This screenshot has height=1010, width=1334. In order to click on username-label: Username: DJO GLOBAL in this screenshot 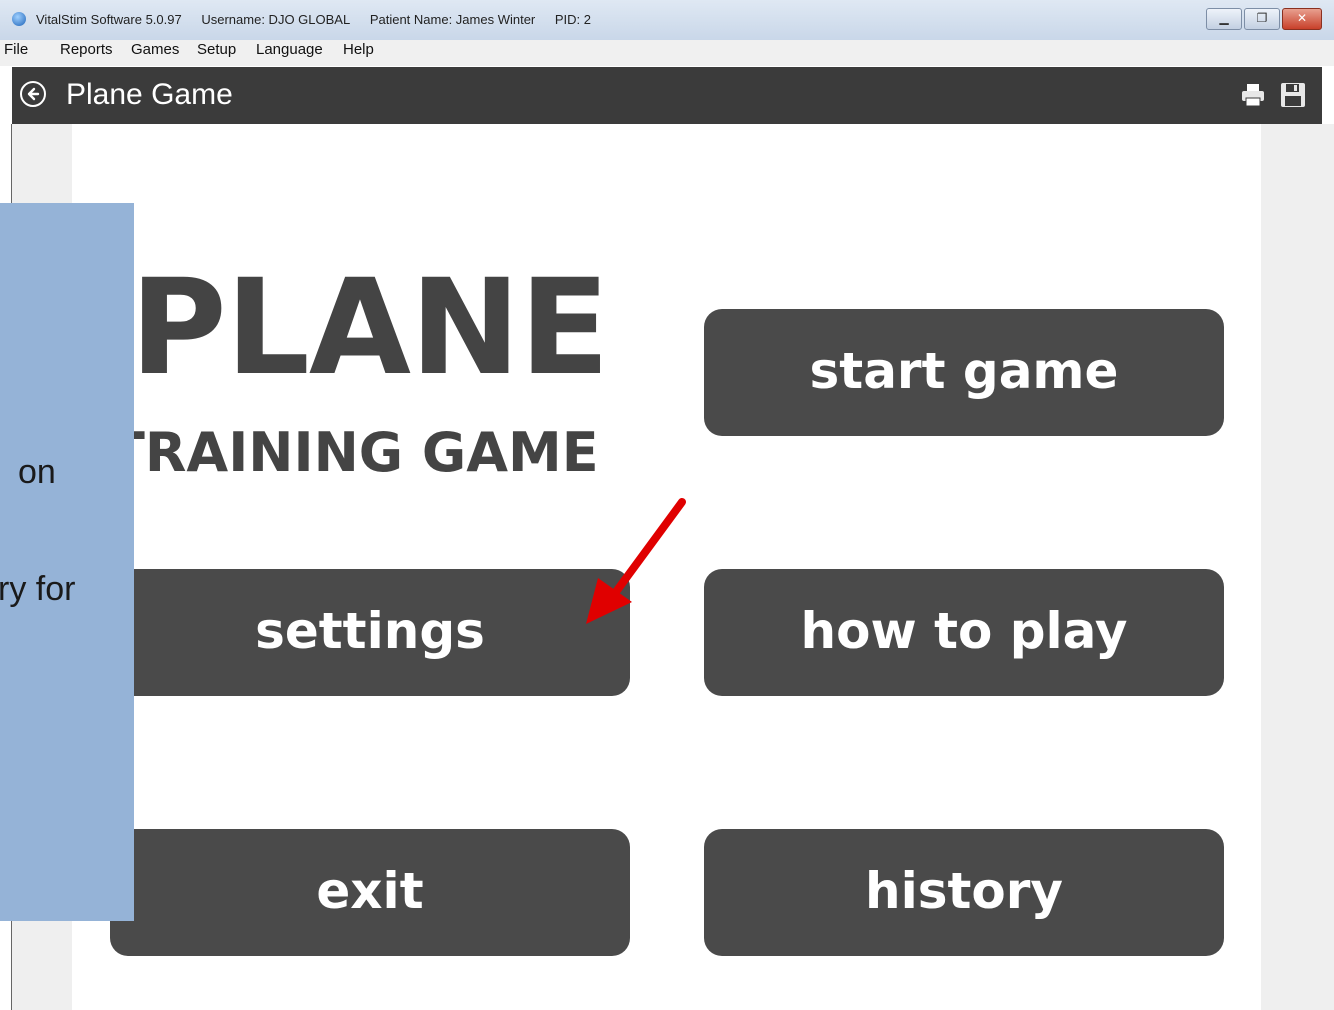, I will do `click(276, 19)`.